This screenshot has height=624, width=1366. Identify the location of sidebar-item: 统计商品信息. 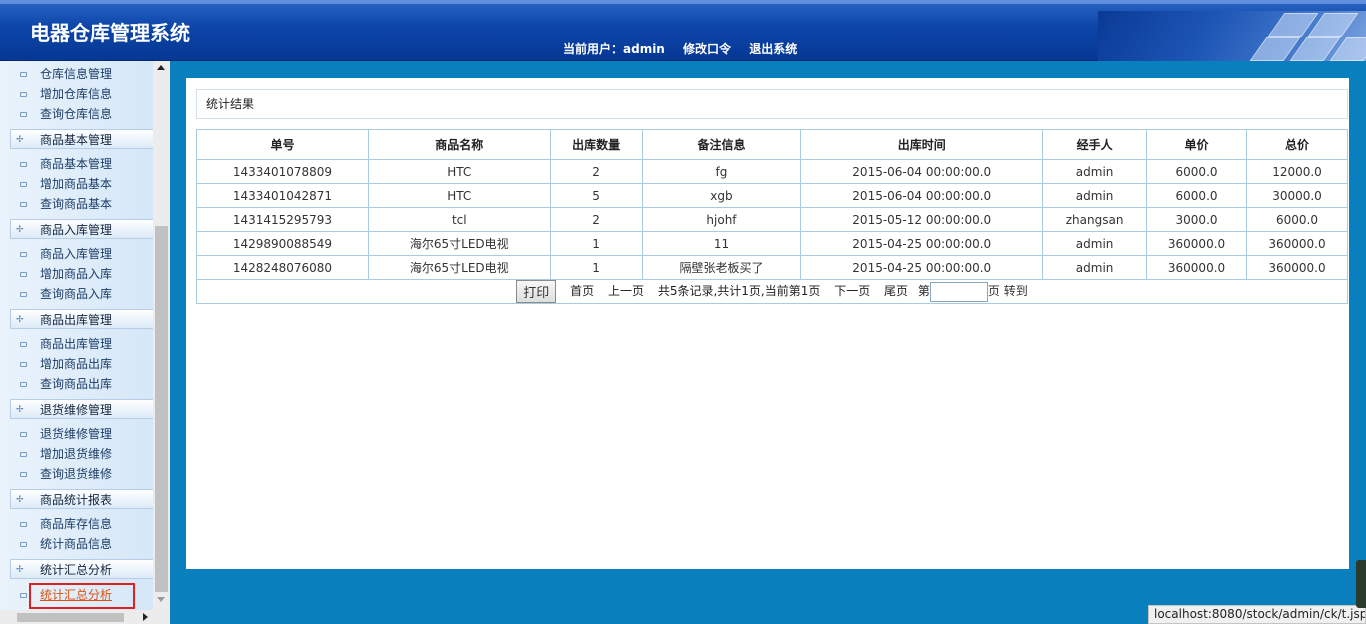
(76, 544).